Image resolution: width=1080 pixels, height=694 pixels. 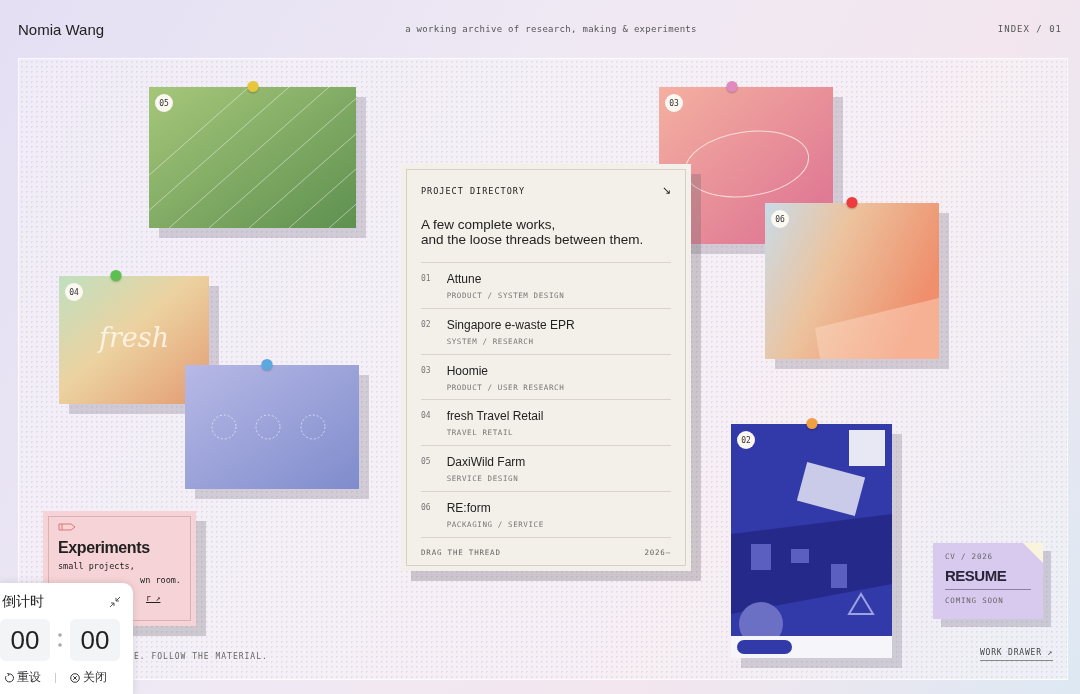 I want to click on reset-icon, so click(x=9, y=677).